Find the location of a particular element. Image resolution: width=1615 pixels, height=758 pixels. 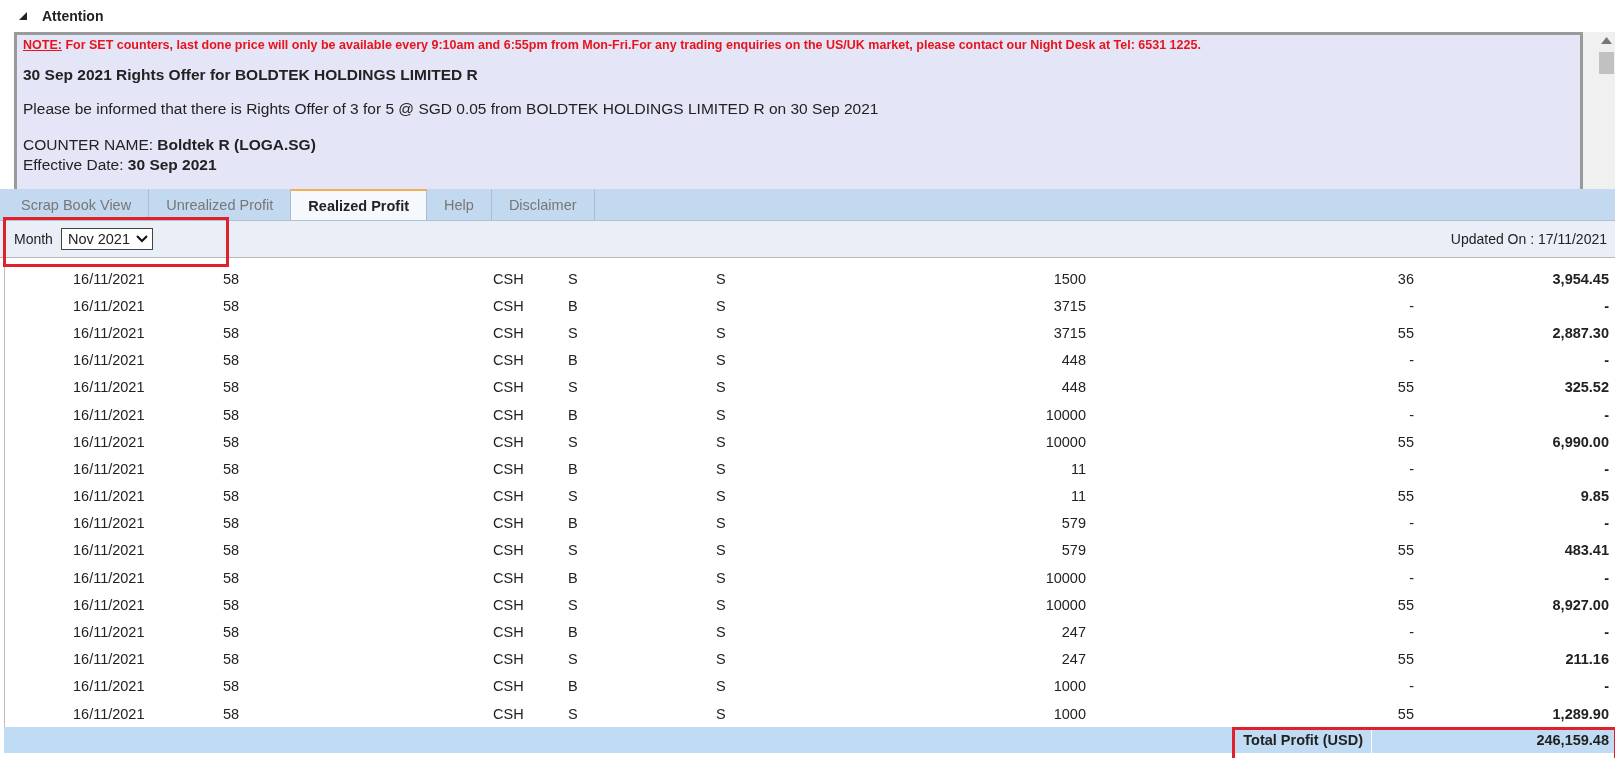

note-text: NOTE: For SET counters, last done price will only be available every 9:10am and 6:55pm from Mon-Fri.For any trading enquiries on the US/UK market, please contact our Night Desk at Tel: 6531 1225. is located at coordinates (612, 45).